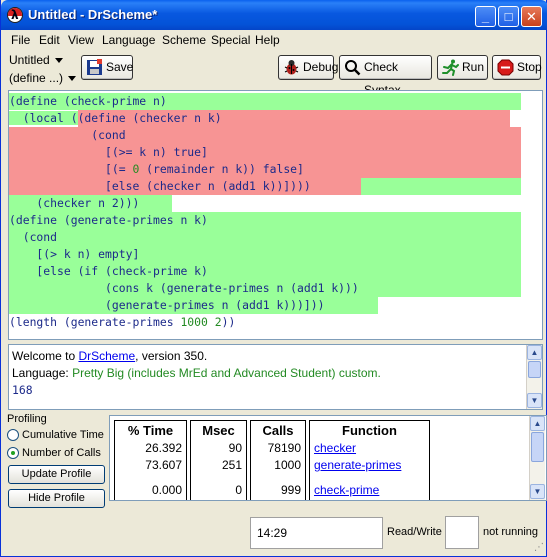  Describe the element at coordinates (321, 67) in the screenshot. I see `debug-label: Debug` at that location.